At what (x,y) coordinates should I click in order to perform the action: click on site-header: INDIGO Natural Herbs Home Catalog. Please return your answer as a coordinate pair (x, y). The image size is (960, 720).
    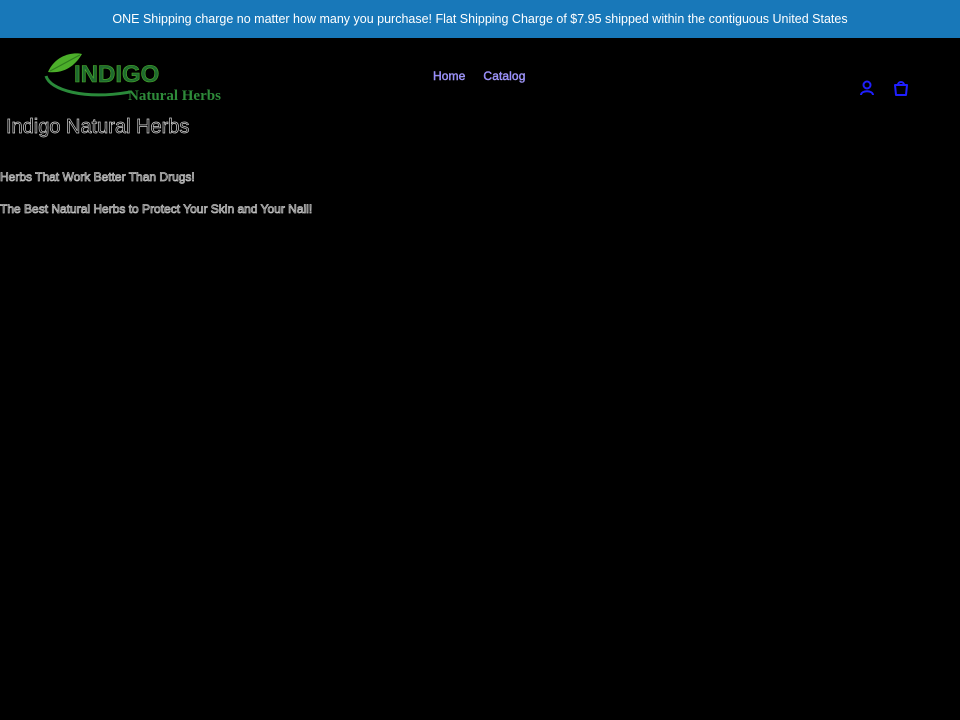
    Looking at the image, I should click on (480, 74).